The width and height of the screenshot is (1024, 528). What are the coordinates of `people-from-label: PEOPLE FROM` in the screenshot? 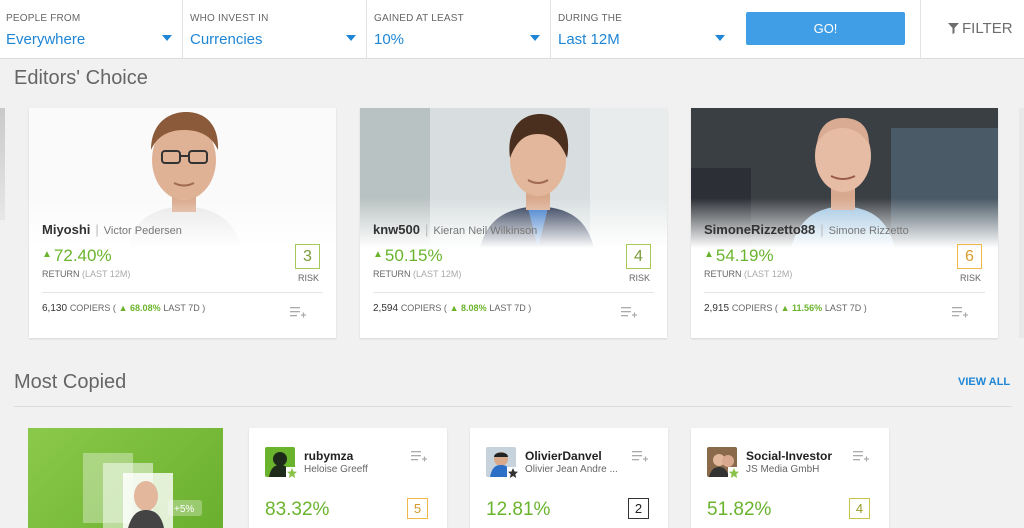 It's located at (43, 18).